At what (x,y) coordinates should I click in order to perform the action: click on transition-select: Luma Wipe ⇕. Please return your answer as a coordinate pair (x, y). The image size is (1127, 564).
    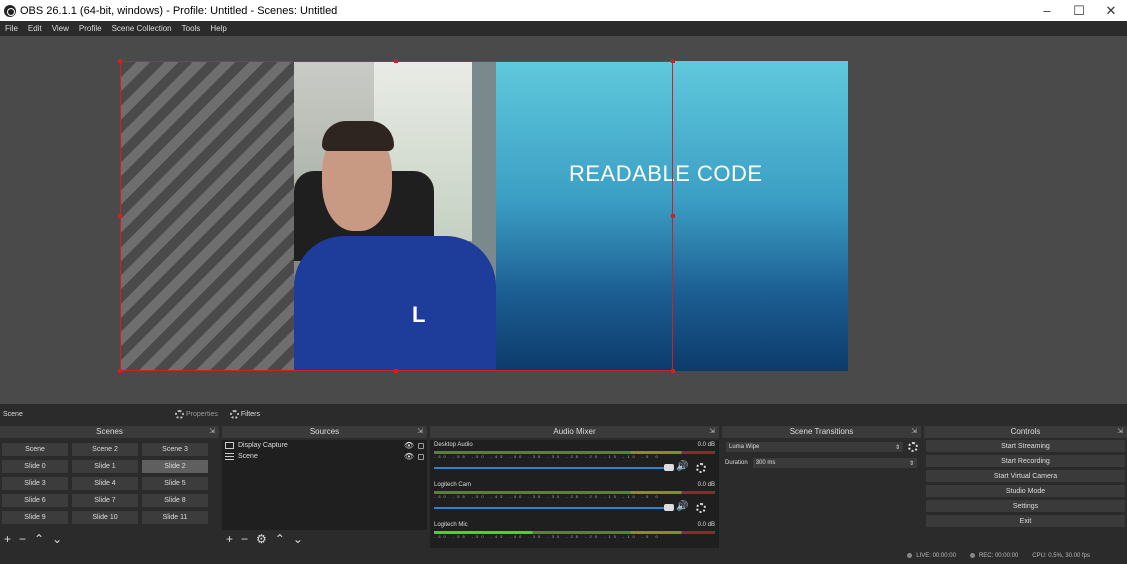
    Looking at the image, I should click on (814, 447).